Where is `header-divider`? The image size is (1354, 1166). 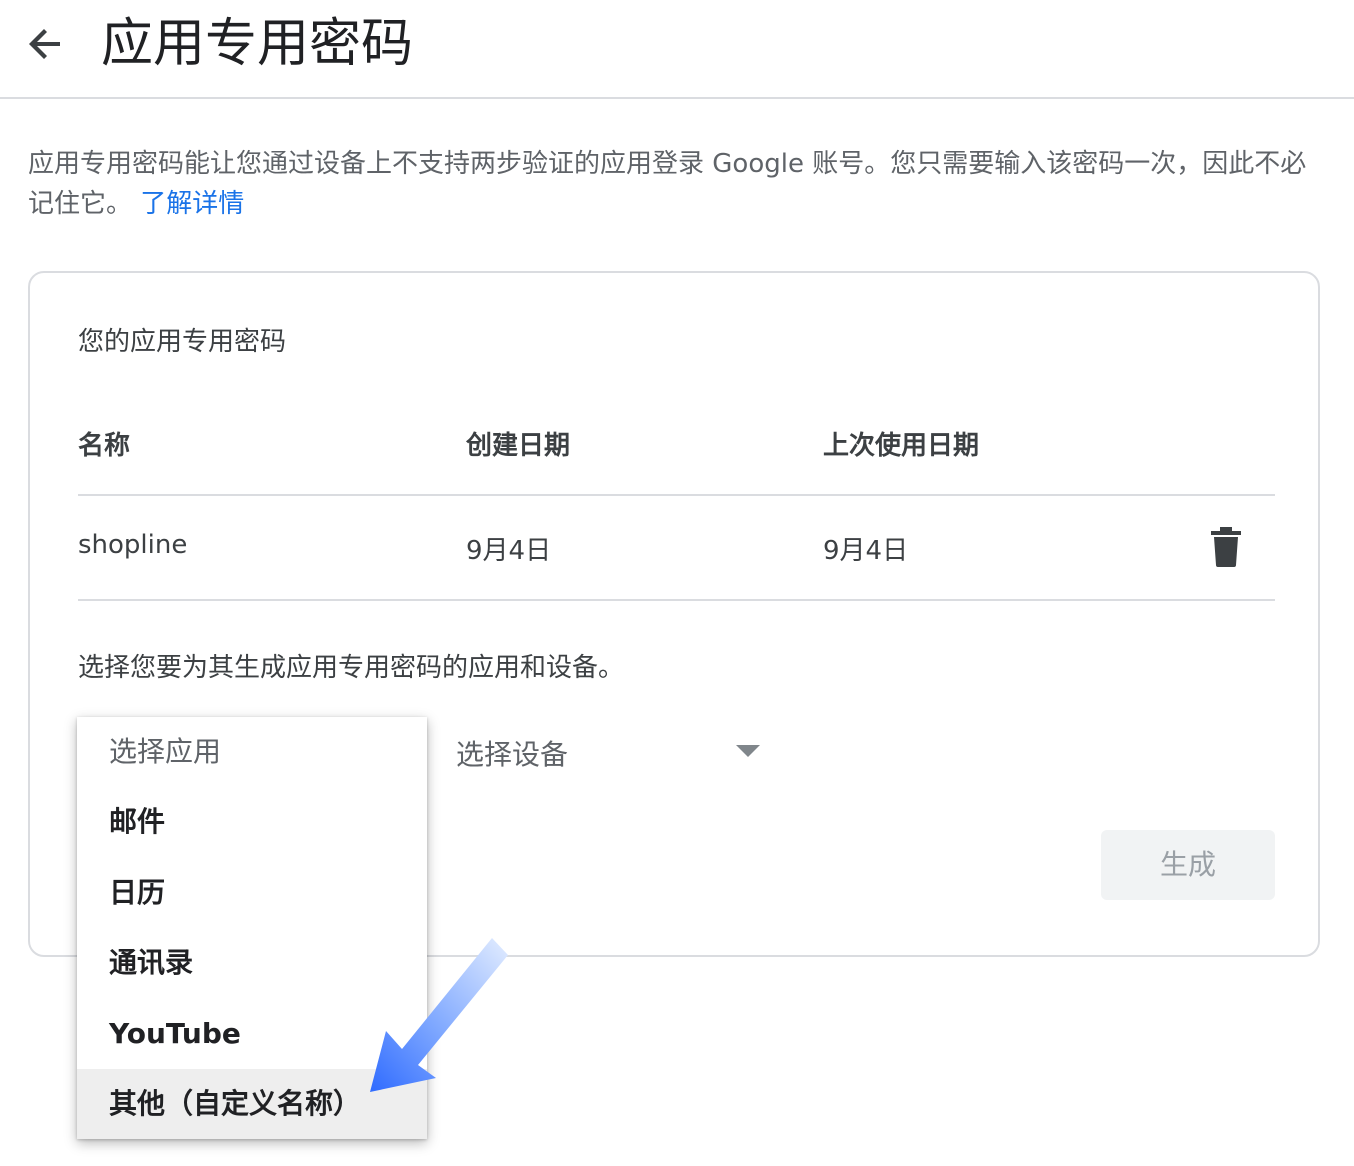 header-divider is located at coordinates (676, 495).